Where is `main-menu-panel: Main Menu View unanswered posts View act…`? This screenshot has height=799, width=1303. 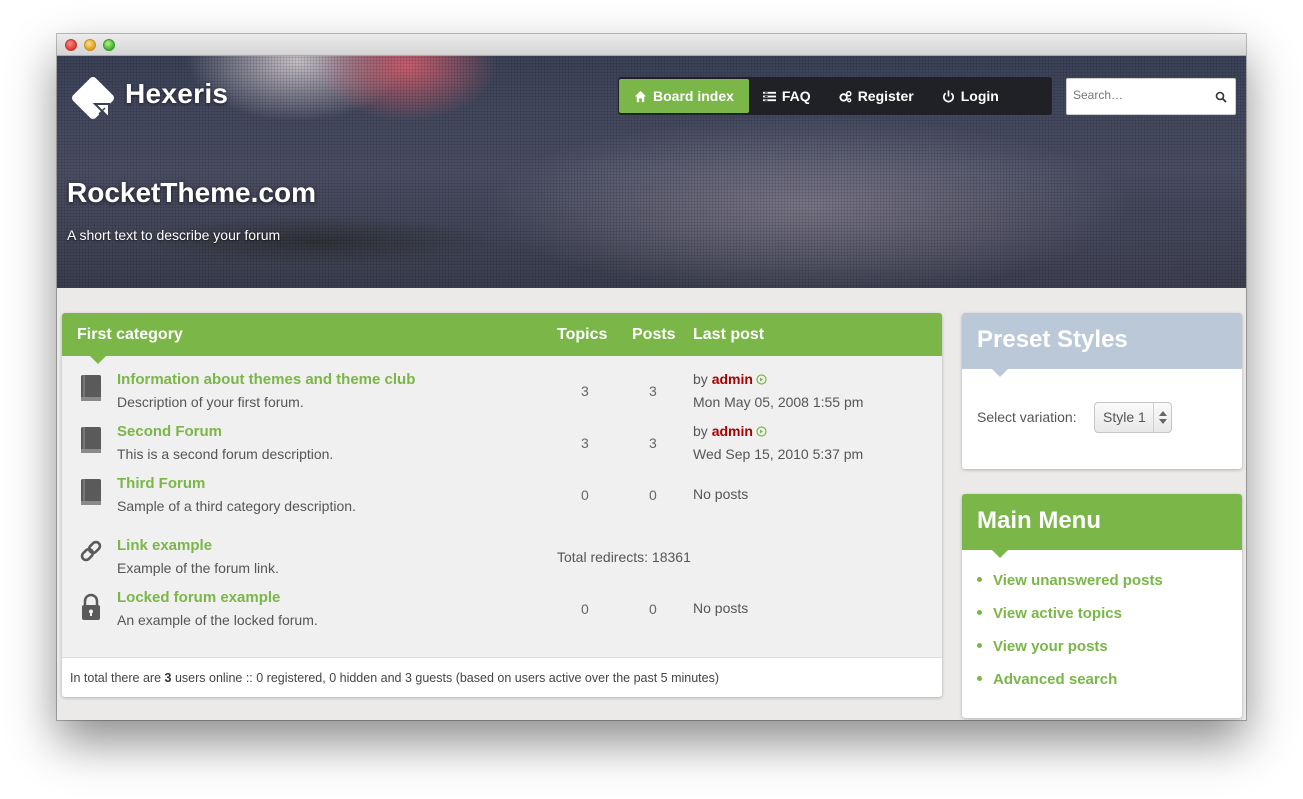
main-menu-panel: Main Menu View unanswered posts View act… is located at coordinates (1102, 606).